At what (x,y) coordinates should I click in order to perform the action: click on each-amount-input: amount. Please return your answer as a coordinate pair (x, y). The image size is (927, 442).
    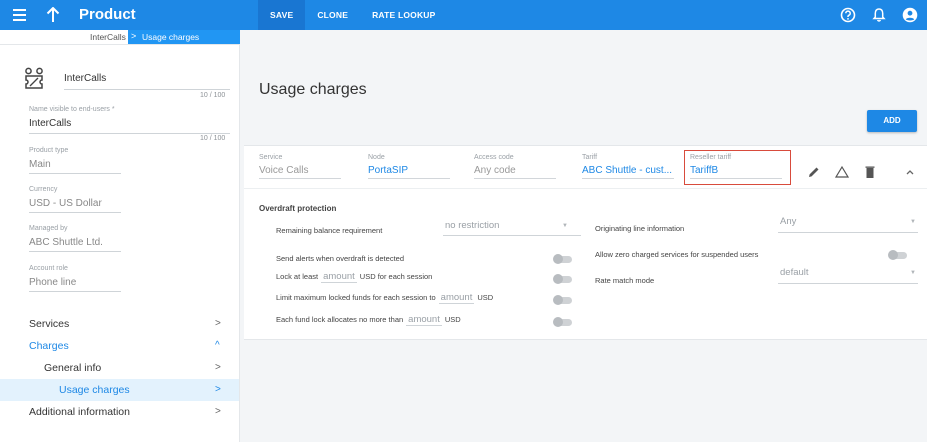
    Looking at the image, I should click on (424, 320).